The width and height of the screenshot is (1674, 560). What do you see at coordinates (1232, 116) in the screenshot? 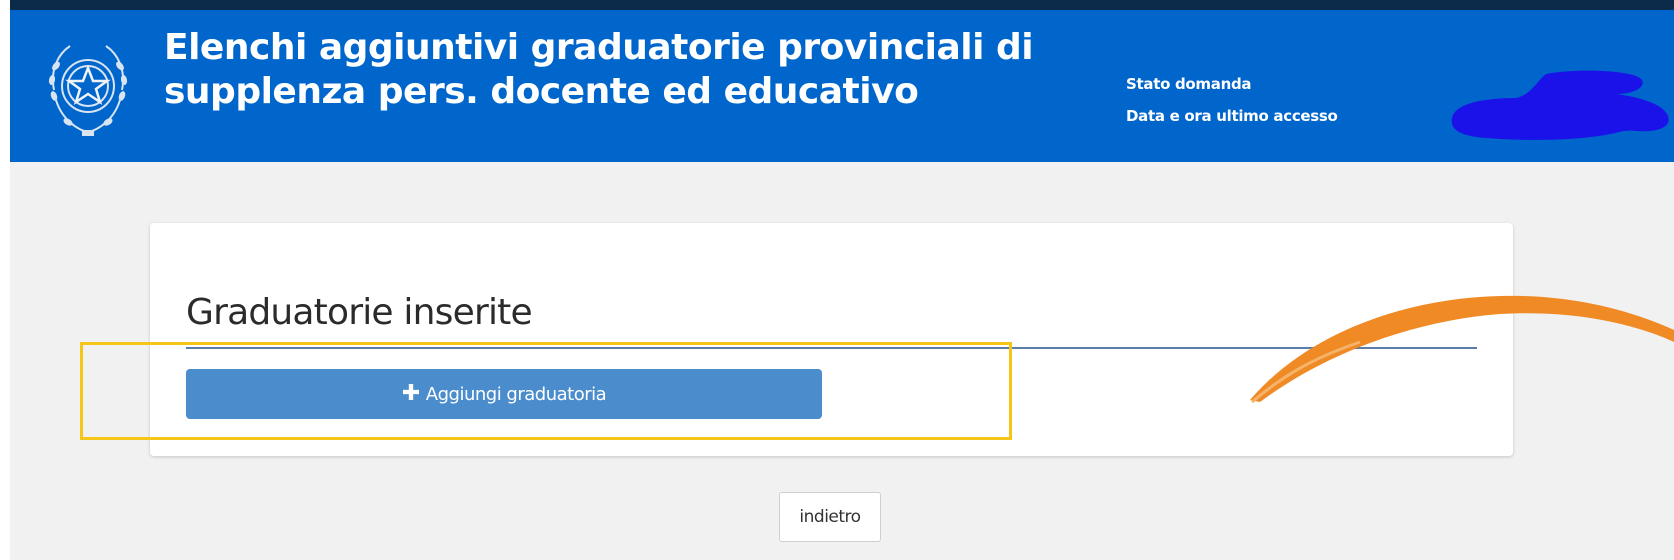
I see `last-access-label: Data e ora ultimo accesso` at bounding box center [1232, 116].